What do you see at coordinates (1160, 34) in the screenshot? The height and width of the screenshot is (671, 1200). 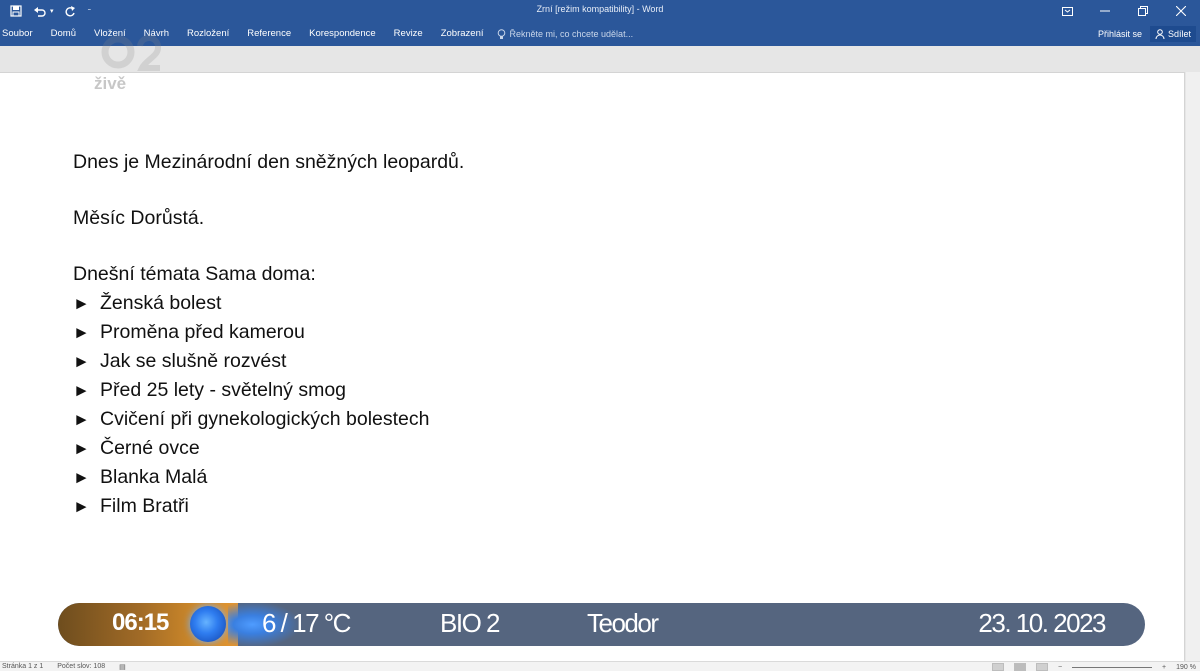 I see `person-icon` at bounding box center [1160, 34].